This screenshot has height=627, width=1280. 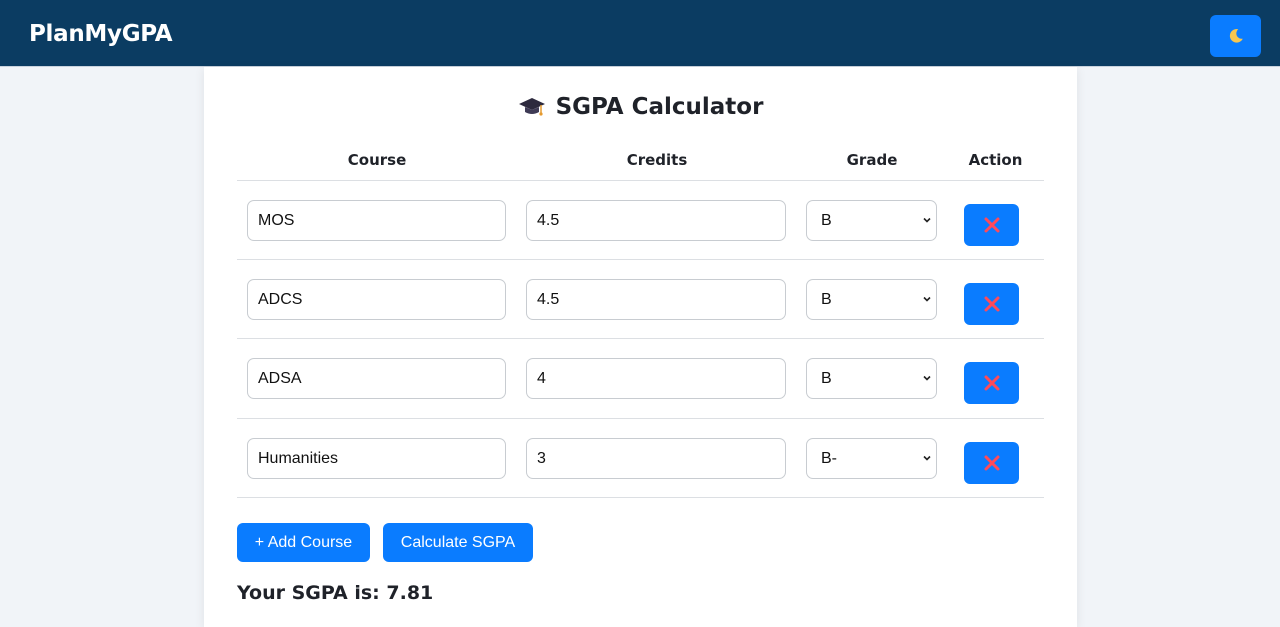 What do you see at coordinates (376, 220) in the screenshot?
I see `course-name-input: MOS` at bounding box center [376, 220].